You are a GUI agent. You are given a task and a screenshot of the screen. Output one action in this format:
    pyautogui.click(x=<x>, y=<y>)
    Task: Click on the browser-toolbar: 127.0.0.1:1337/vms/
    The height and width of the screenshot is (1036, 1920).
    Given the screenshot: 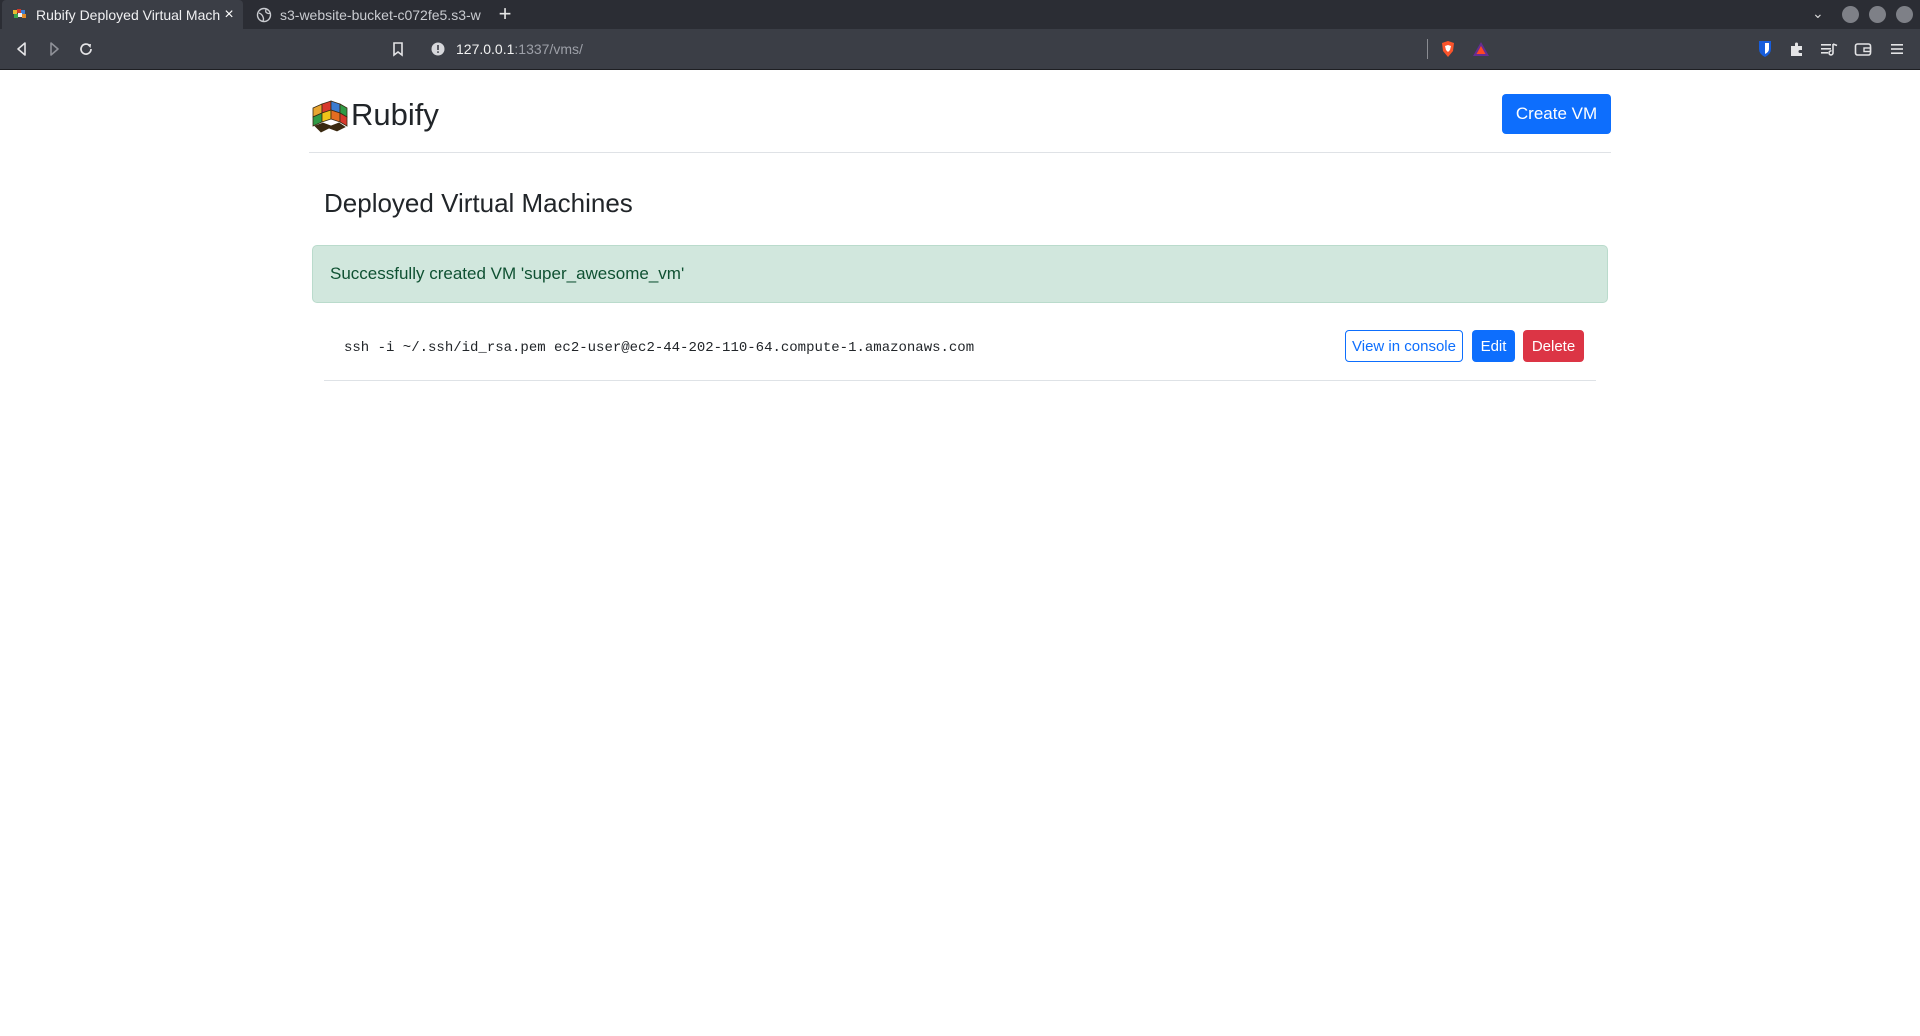 What is the action you would take?
    pyautogui.click(x=960, y=49)
    